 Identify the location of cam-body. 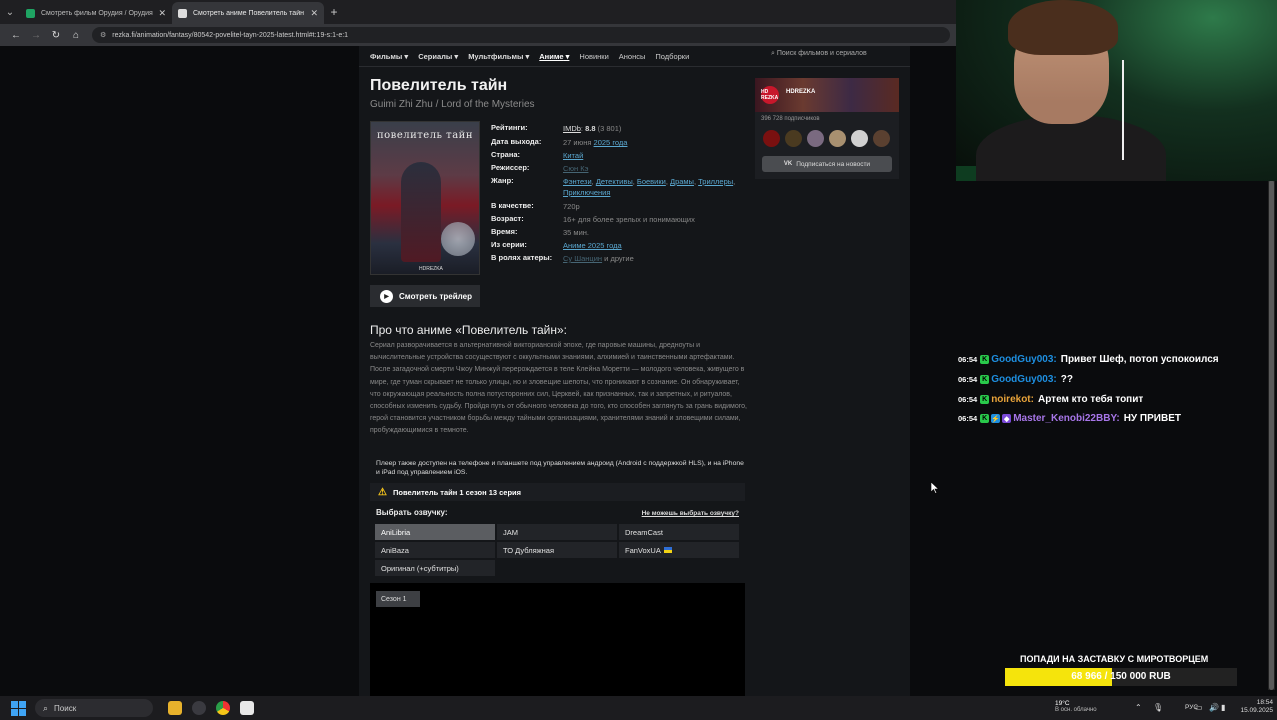
(1071, 148).